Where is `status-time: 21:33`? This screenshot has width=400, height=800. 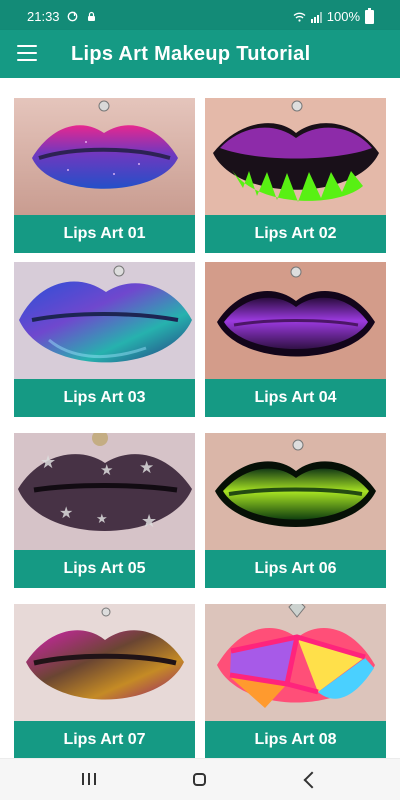 status-time: 21:33 is located at coordinates (43, 16).